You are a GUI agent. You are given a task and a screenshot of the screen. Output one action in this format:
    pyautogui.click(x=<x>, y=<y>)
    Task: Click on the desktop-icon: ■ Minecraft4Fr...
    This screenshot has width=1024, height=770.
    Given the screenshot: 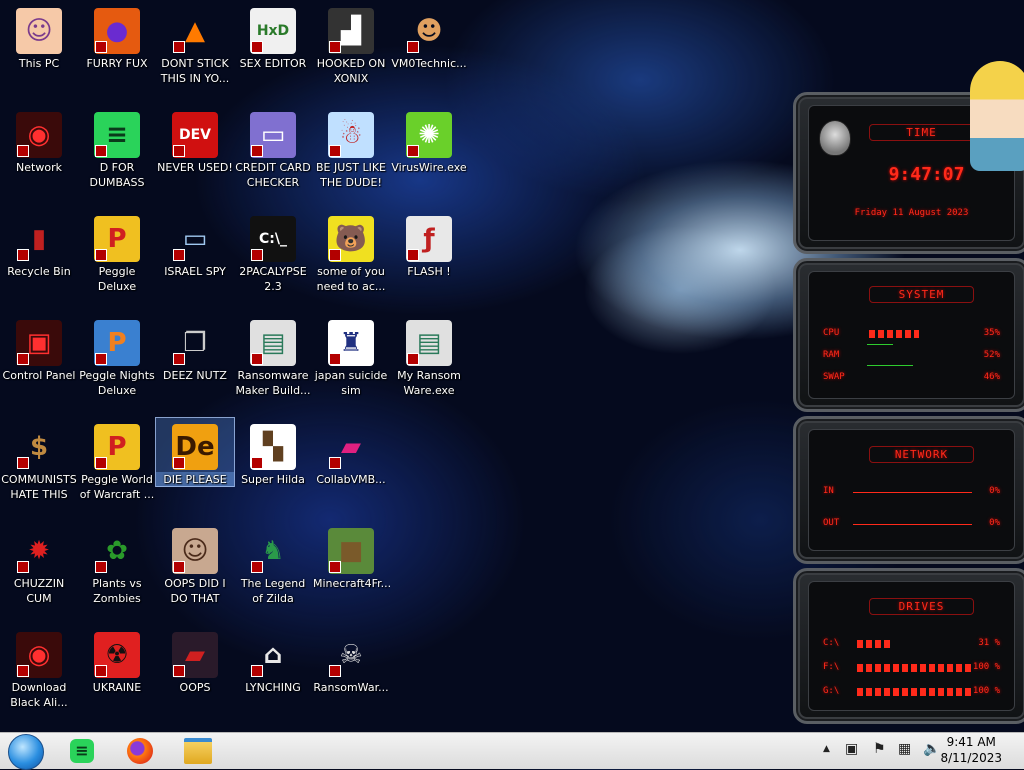 What is the action you would take?
    pyautogui.click(x=351, y=572)
    